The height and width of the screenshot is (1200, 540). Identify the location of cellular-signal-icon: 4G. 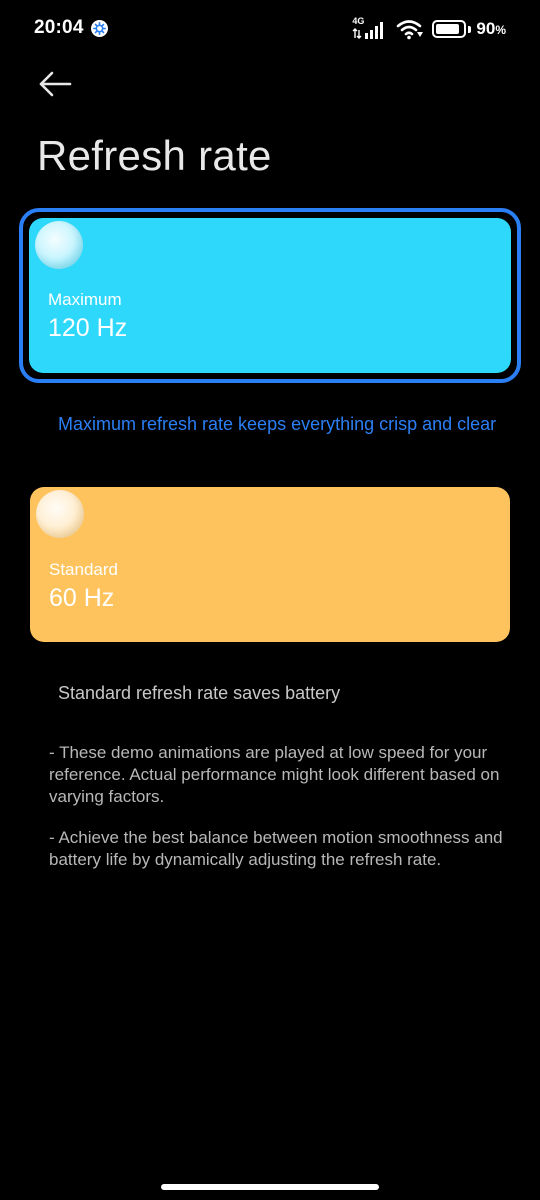
(370, 28).